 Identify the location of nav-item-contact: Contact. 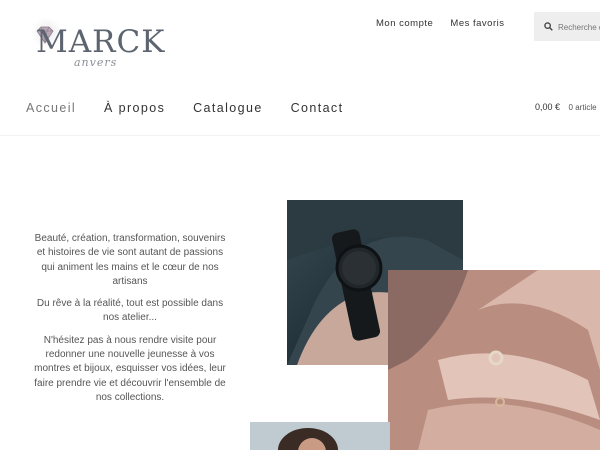
(317, 108).